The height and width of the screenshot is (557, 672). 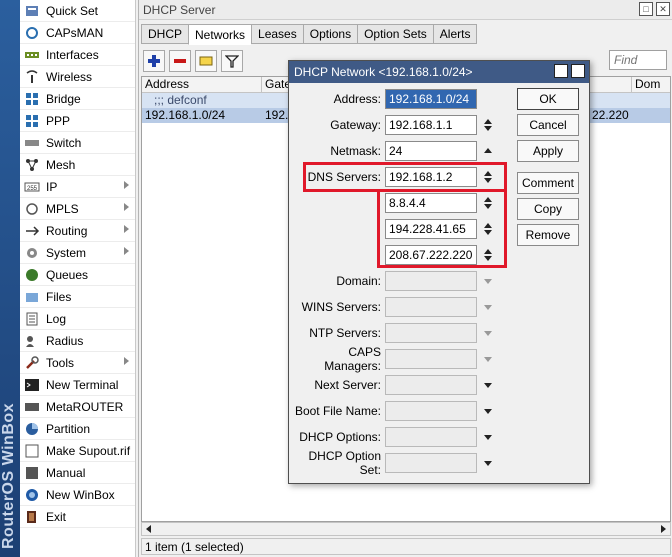 I want to click on caps-row: CAPS Managers:, so click(x=392, y=359).